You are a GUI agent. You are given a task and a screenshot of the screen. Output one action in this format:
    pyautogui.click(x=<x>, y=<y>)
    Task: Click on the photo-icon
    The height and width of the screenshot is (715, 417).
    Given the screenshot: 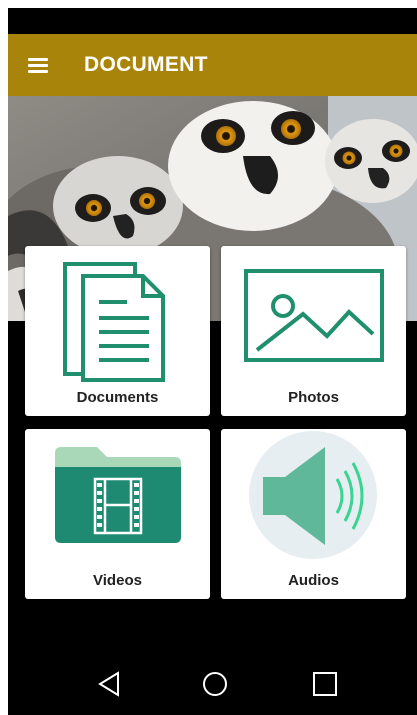 What is the action you would take?
    pyautogui.click(x=314, y=315)
    